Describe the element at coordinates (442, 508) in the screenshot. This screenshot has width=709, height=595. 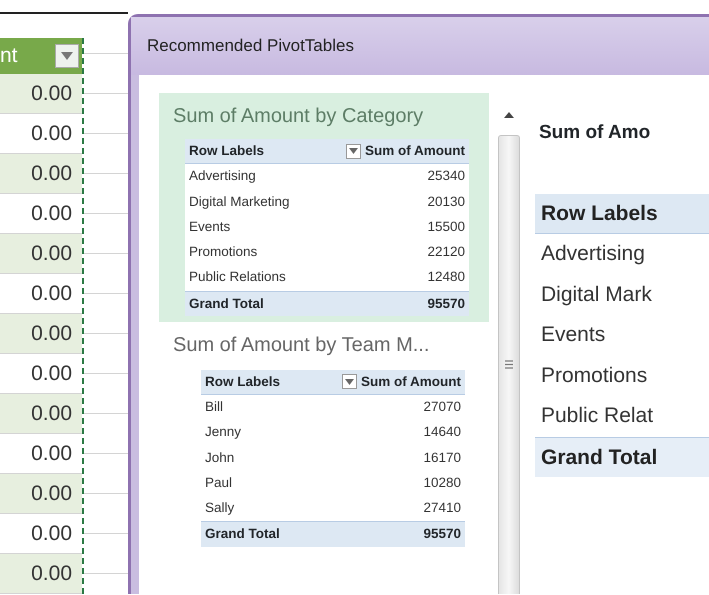
I see `table-cell-text: 27410` at that location.